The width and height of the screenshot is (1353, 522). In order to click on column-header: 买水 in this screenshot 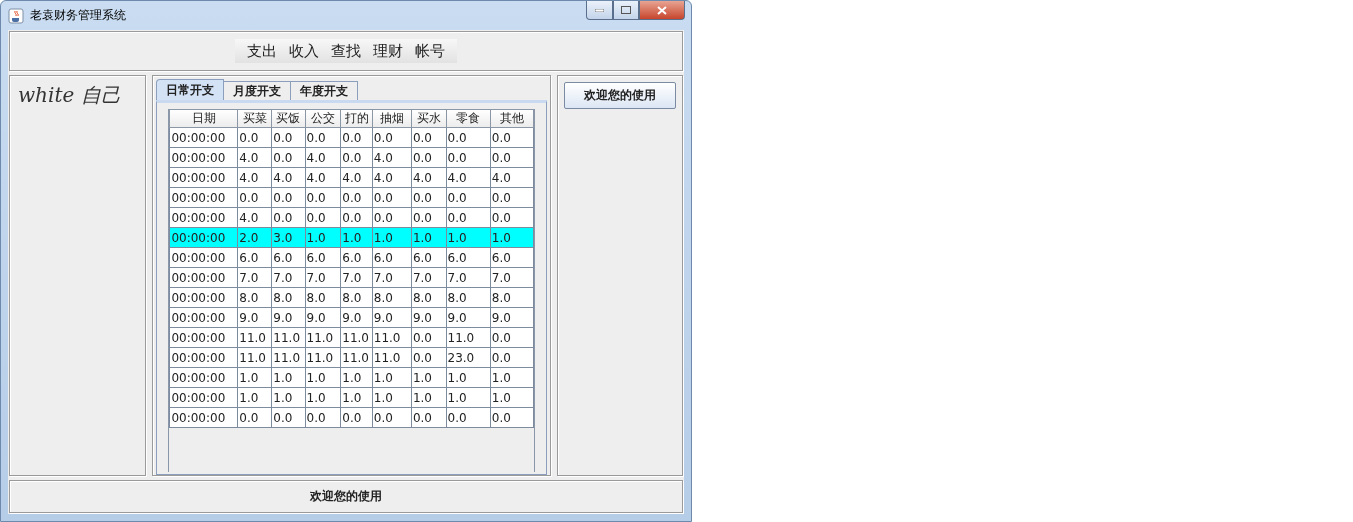, I will do `click(429, 119)`.